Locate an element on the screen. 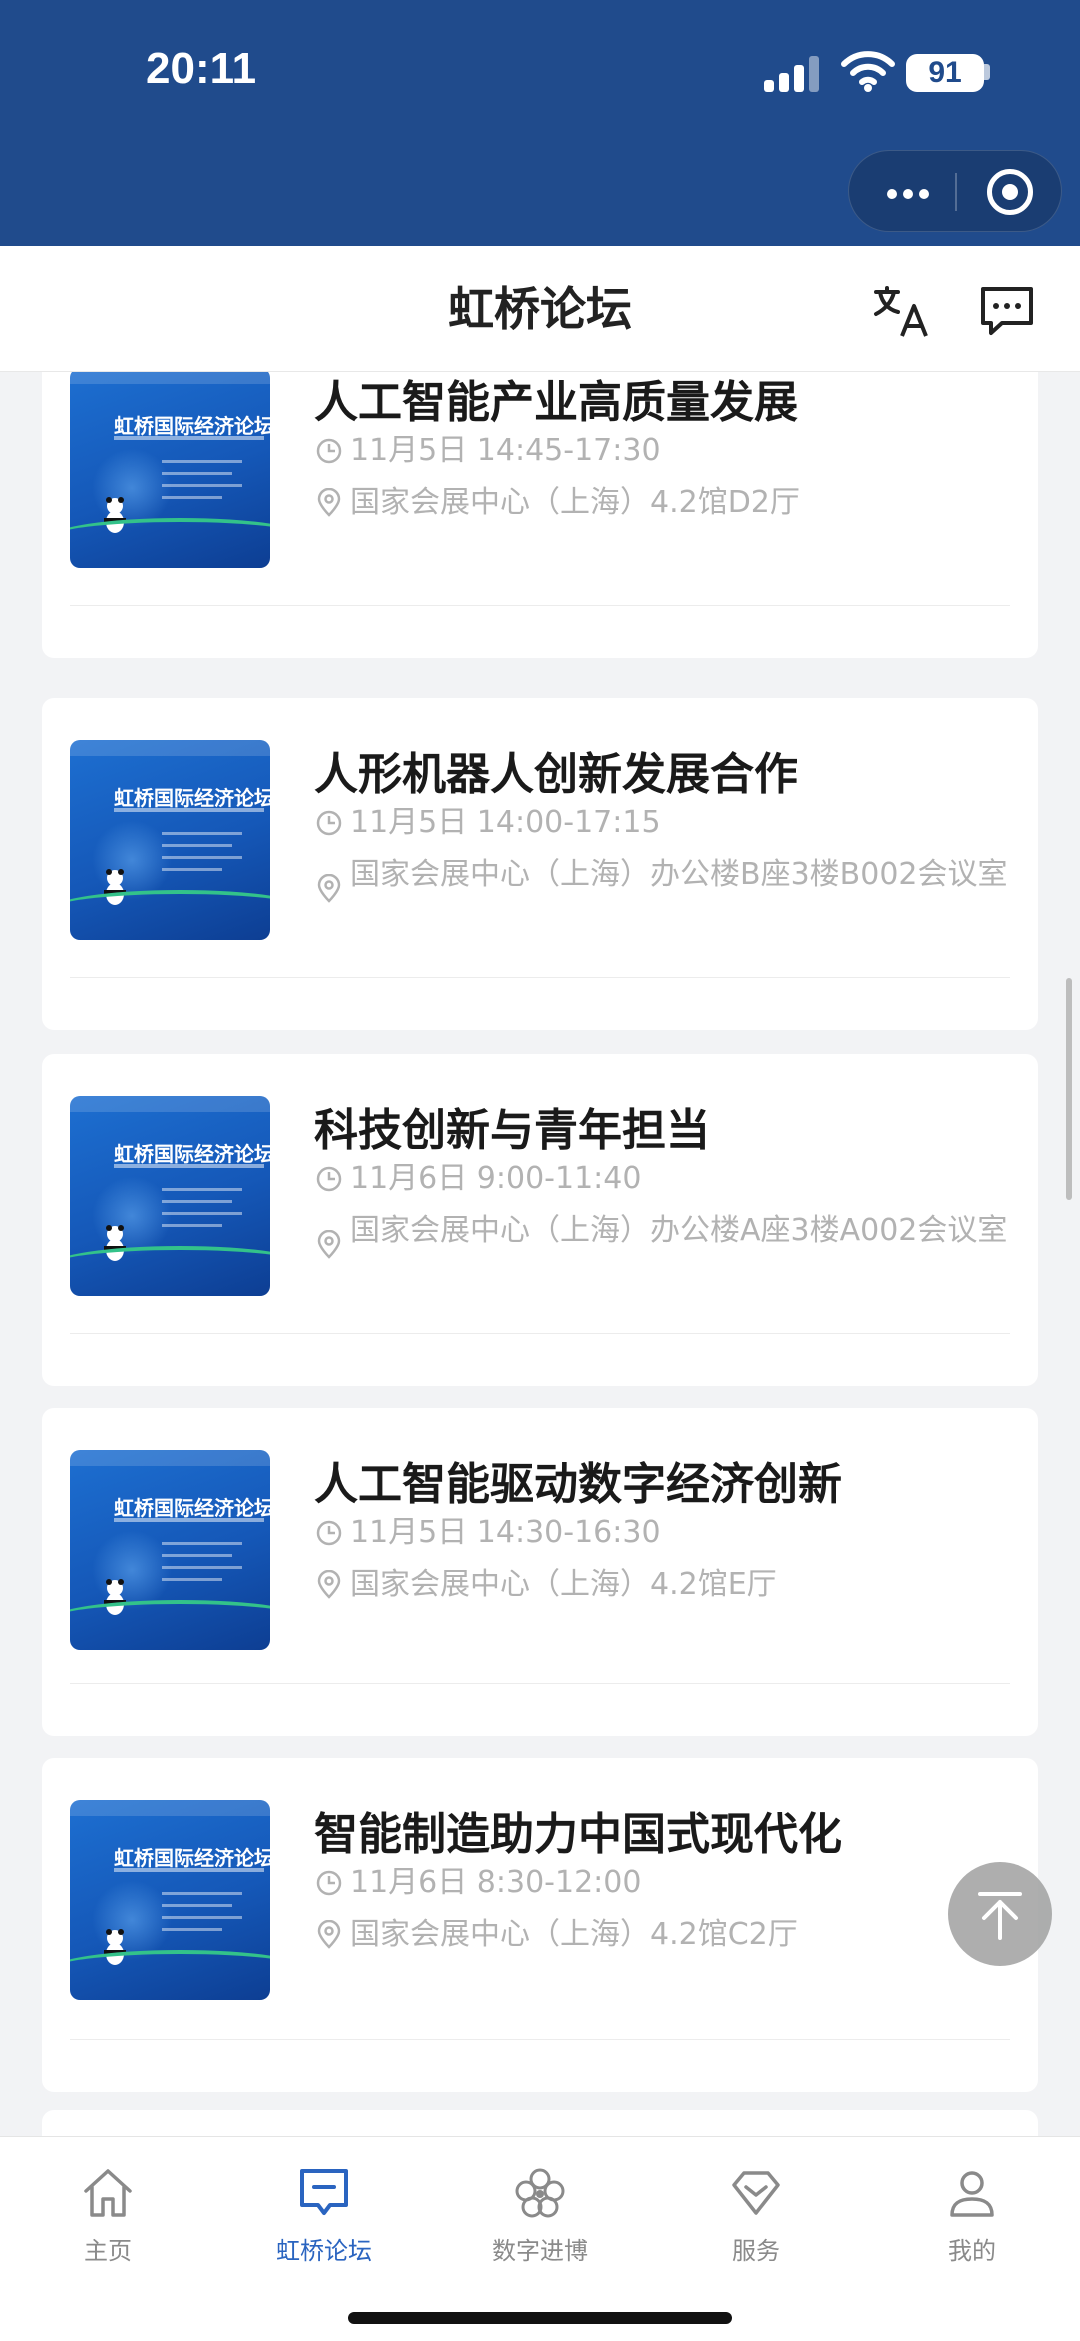 The image size is (1080, 2341). tab-label: 主页 is located at coordinates (108, 2251).